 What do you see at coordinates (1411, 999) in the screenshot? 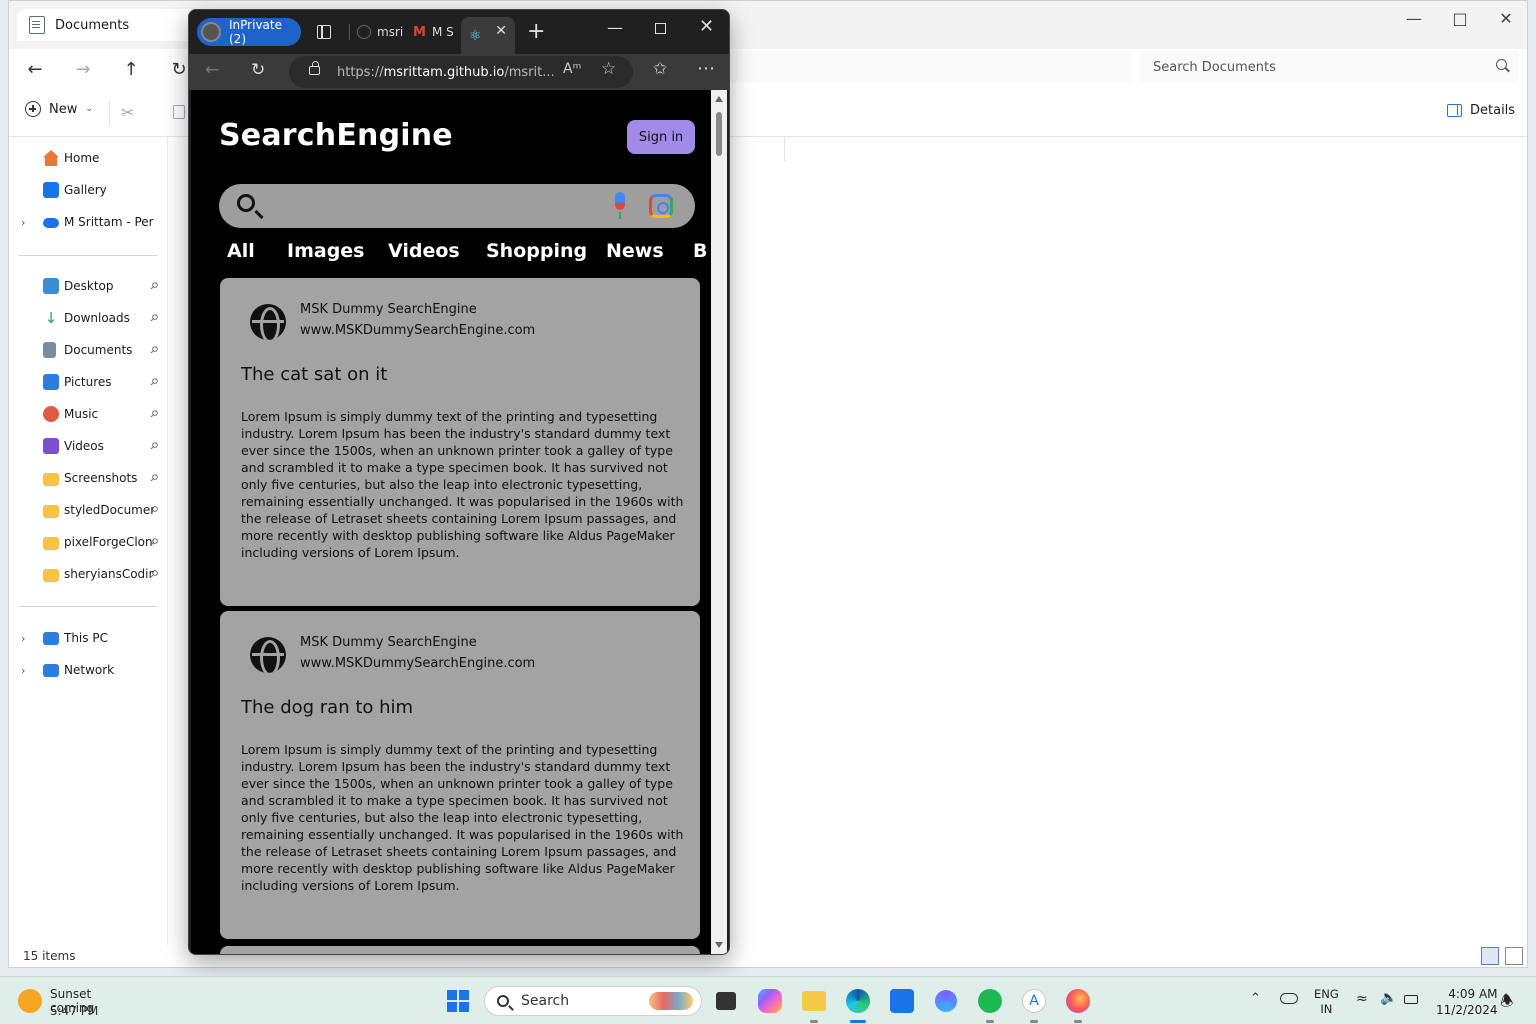
I see `battery-icon` at bounding box center [1411, 999].